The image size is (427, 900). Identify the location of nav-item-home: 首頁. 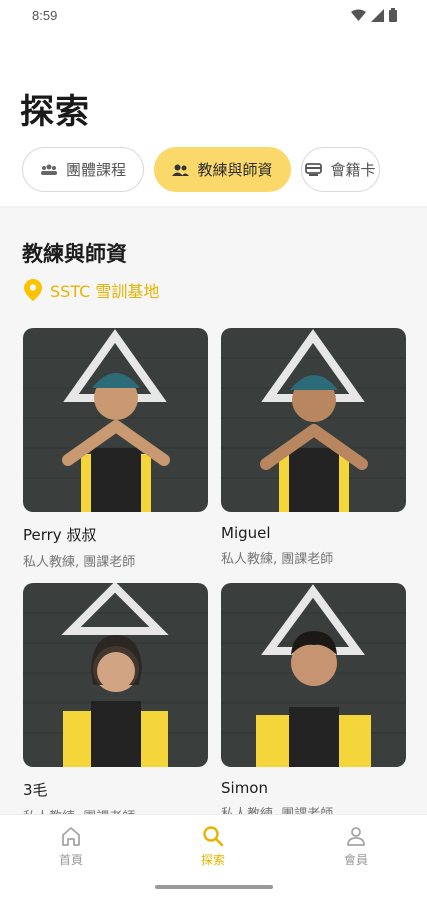
(71, 846).